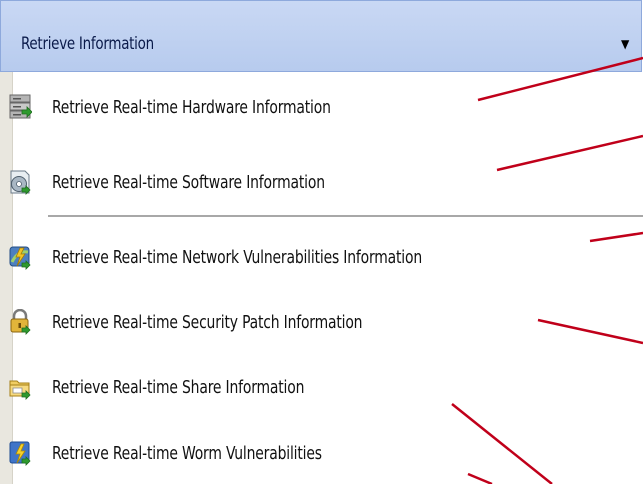  I want to click on menu-separator, so click(345, 216).